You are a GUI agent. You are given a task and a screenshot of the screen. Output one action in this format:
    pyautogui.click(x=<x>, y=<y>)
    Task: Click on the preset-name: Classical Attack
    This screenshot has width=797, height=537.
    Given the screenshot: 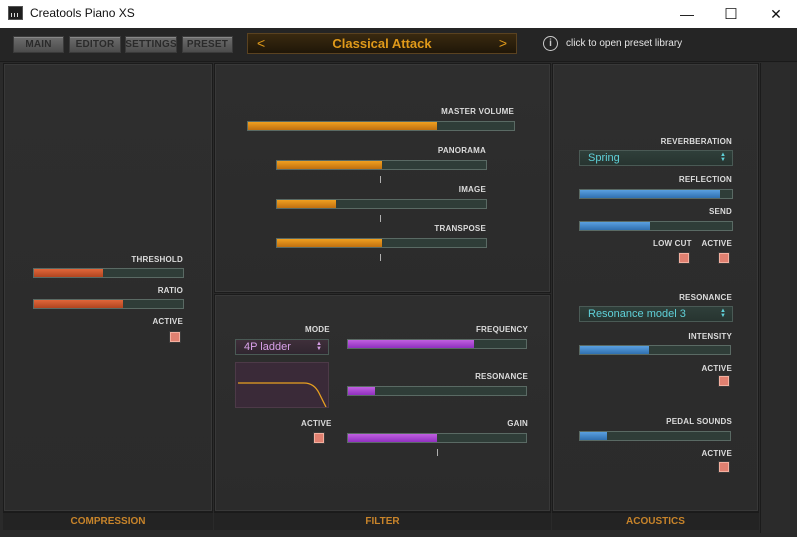 What is the action you would take?
    pyautogui.click(x=382, y=43)
    